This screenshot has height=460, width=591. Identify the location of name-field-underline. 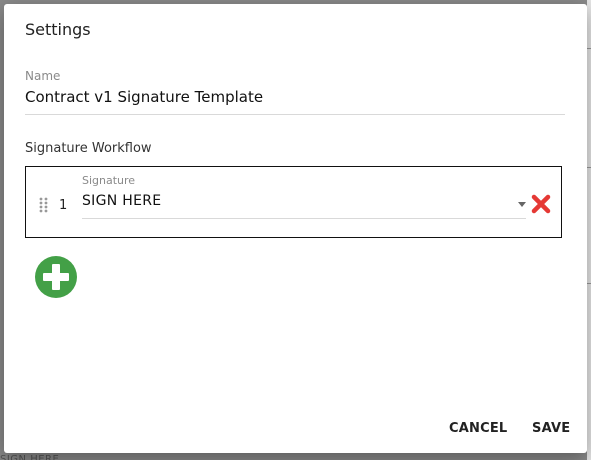
(295, 114).